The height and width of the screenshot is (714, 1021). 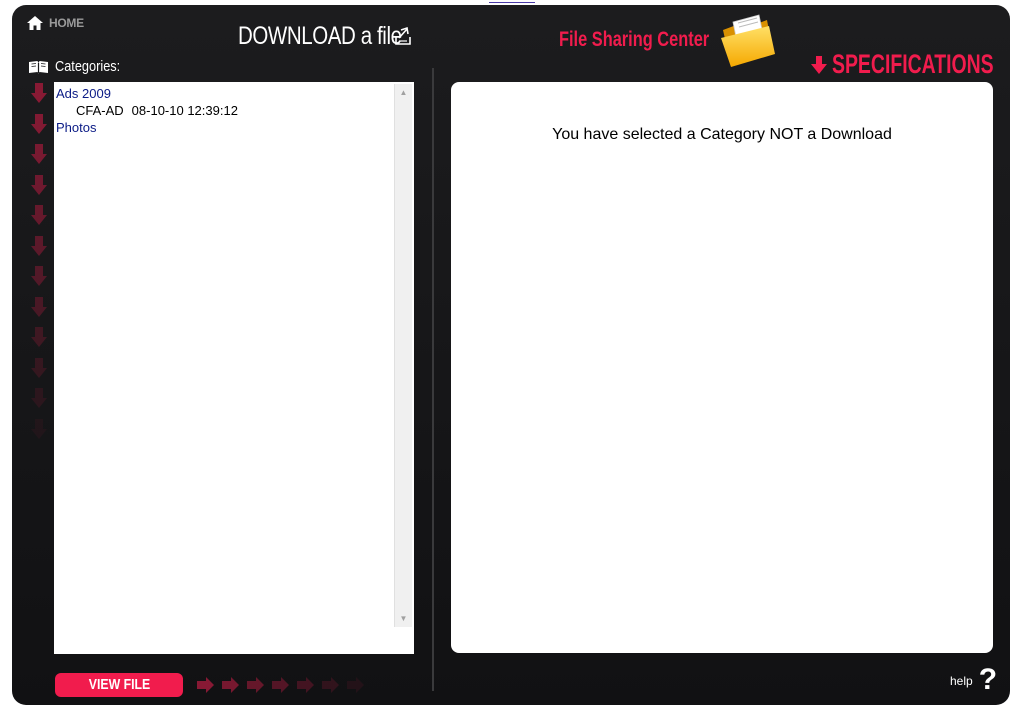 I want to click on categories-label: Categories:, so click(x=88, y=66).